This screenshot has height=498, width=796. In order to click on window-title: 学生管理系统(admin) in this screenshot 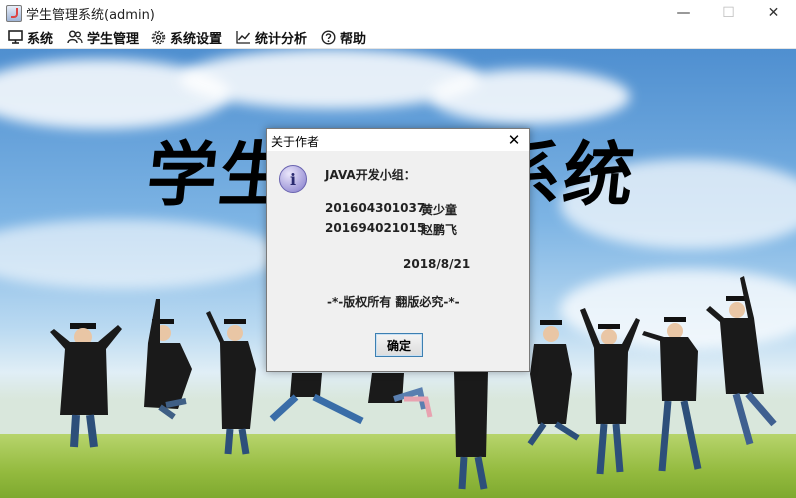, I will do `click(90, 15)`.